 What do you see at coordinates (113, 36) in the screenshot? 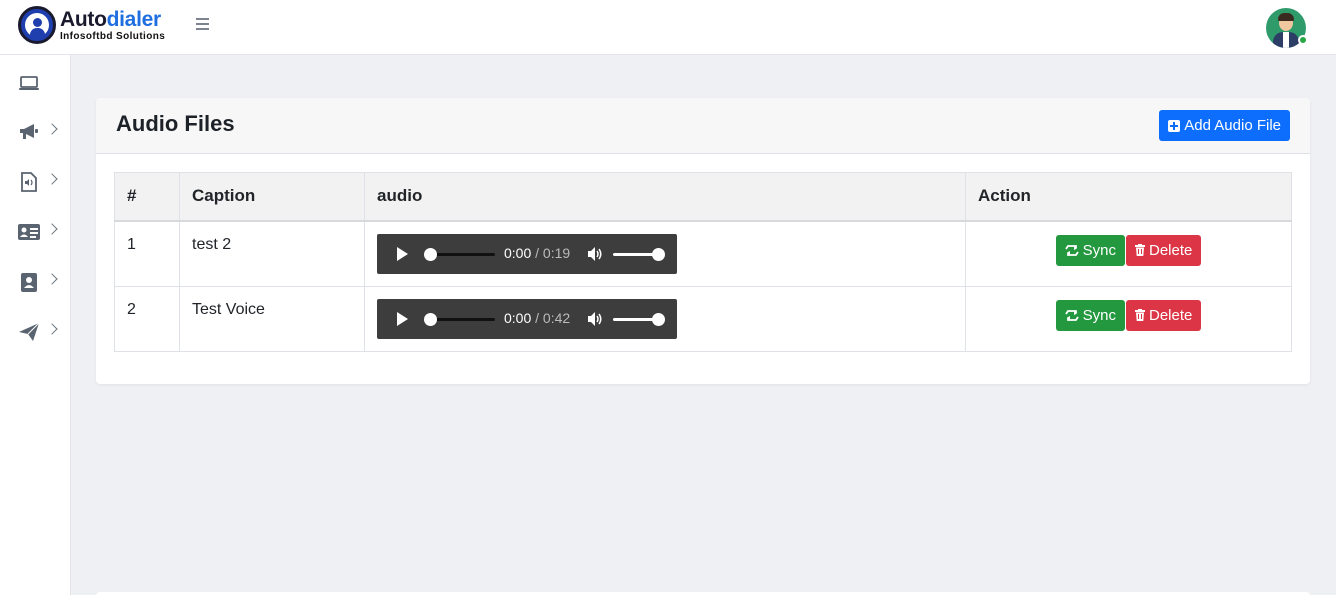
I see `brand-subtitle: Infosoftbd Solutions` at bounding box center [113, 36].